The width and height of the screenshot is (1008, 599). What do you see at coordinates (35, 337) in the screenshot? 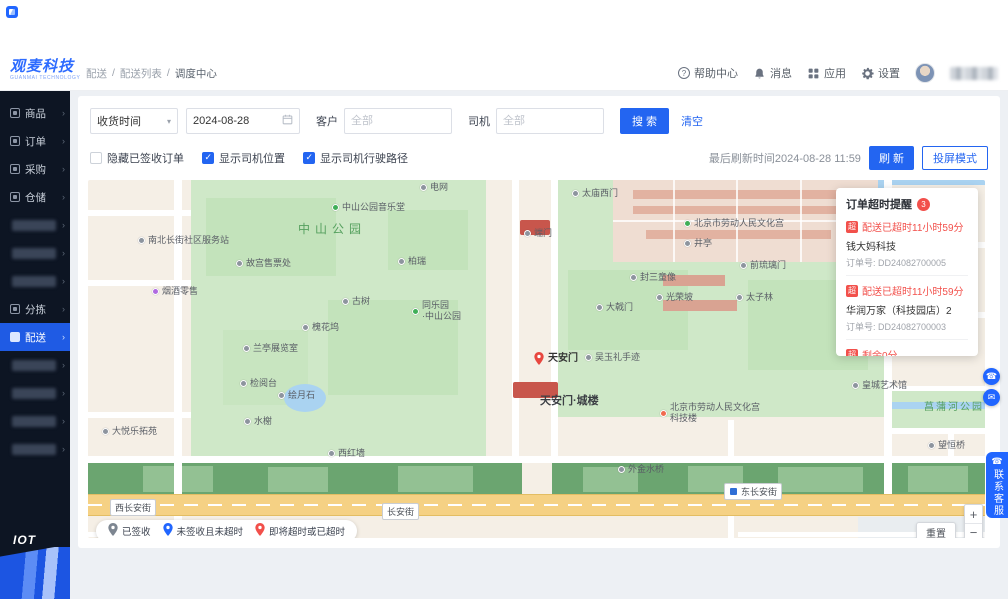
I see `sidebar-item-delivery: 配送 ›` at bounding box center [35, 337].